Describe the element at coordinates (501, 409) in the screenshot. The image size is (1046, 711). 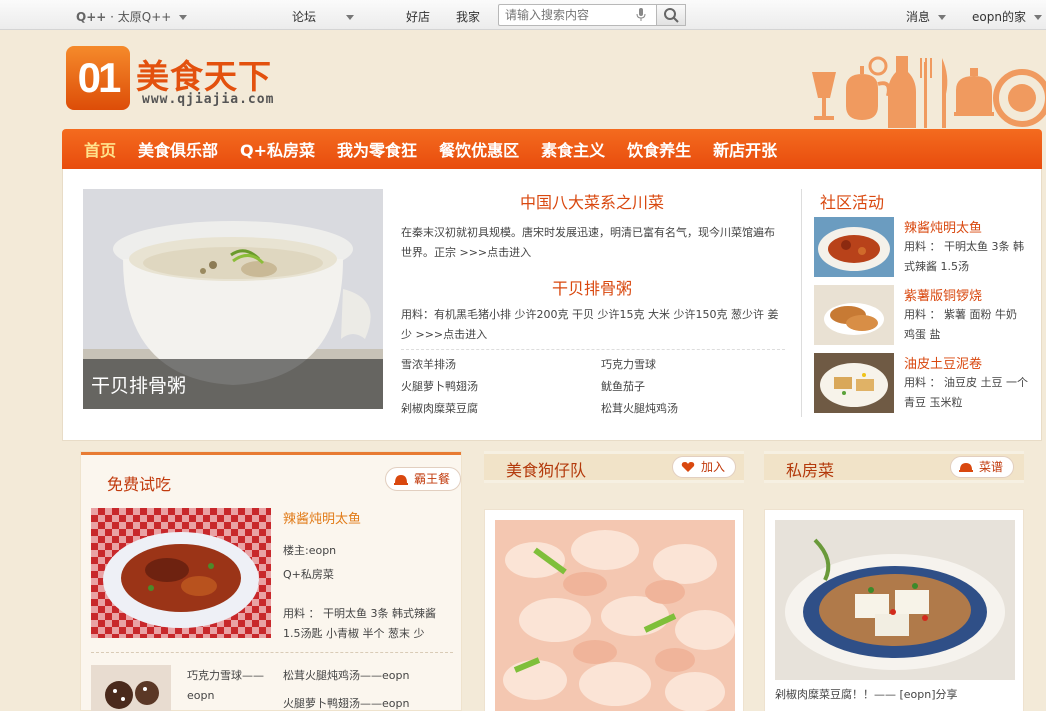
I see `feature-link: 剁椒肉糜菜豆腐` at that location.